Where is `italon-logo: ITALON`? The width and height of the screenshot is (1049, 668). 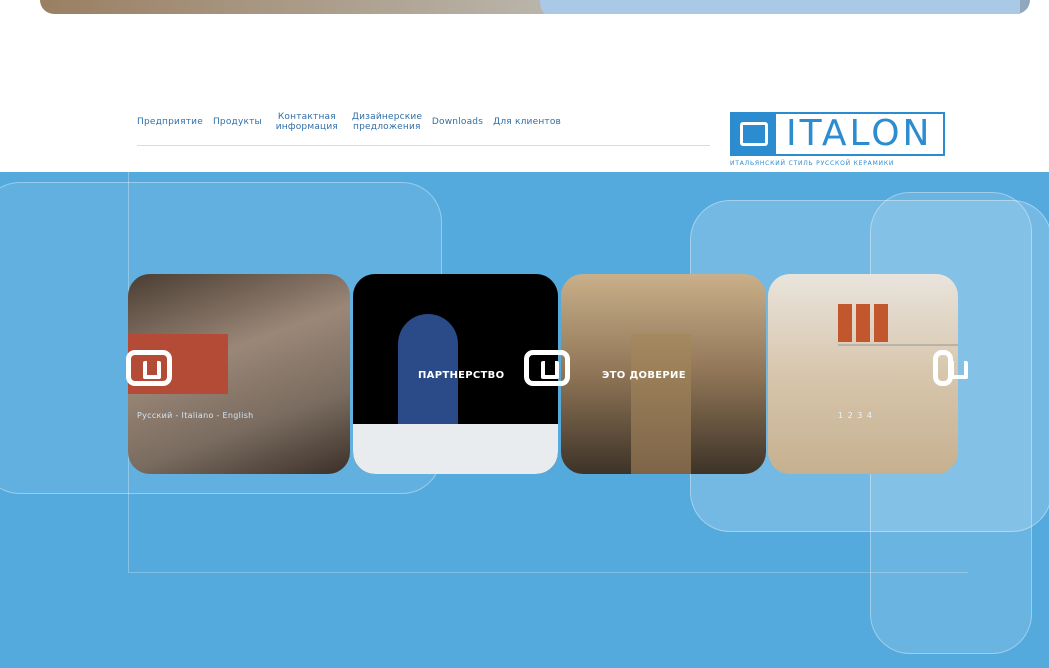
italon-logo: ITALON is located at coordinates (837, 134).